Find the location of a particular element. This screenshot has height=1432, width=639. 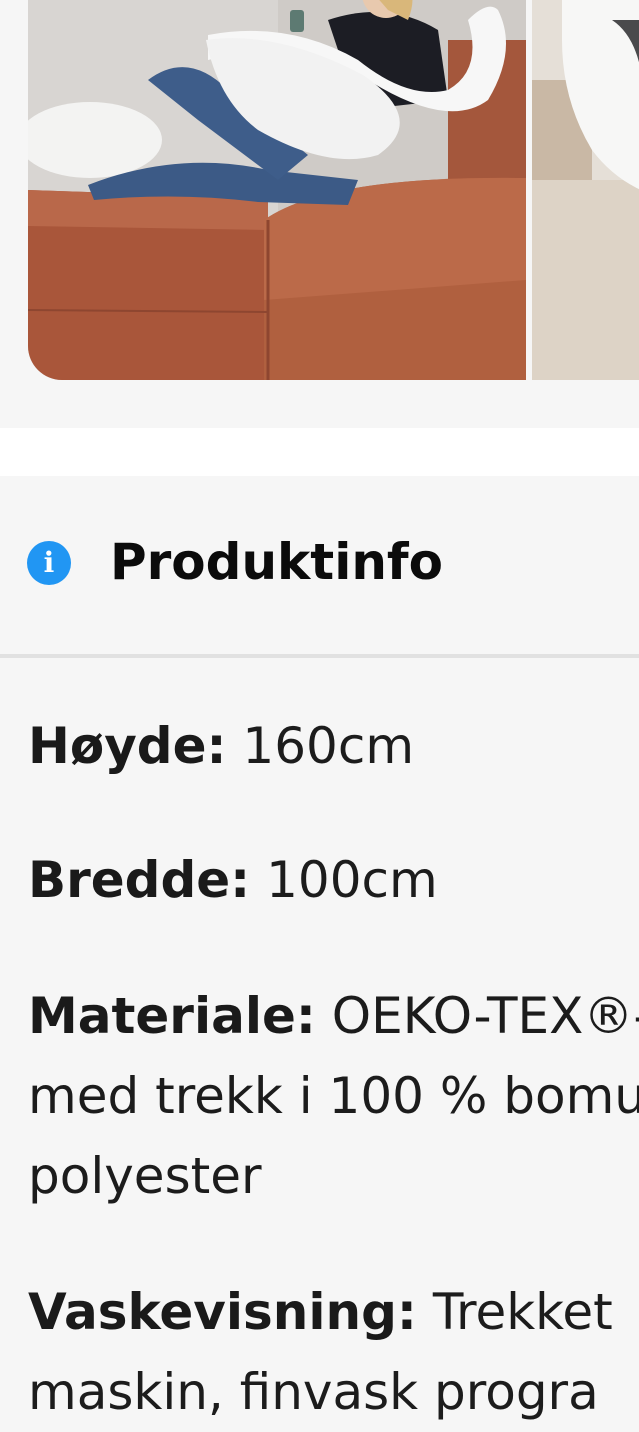

spec-material-value-line2: med trekk i 100 % bomu is located at coordinates (333, 1096).